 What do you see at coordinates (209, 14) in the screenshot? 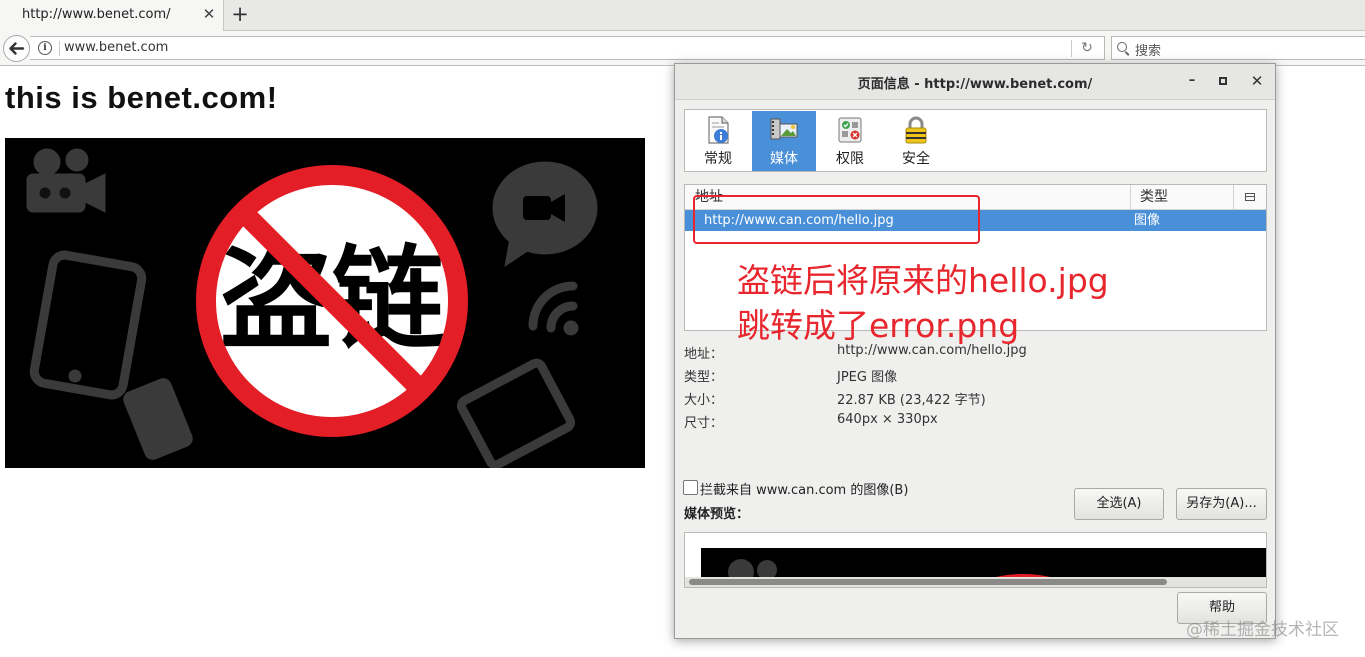
I see `close-tab-icon: ✕` at bounding box center [209, 14].